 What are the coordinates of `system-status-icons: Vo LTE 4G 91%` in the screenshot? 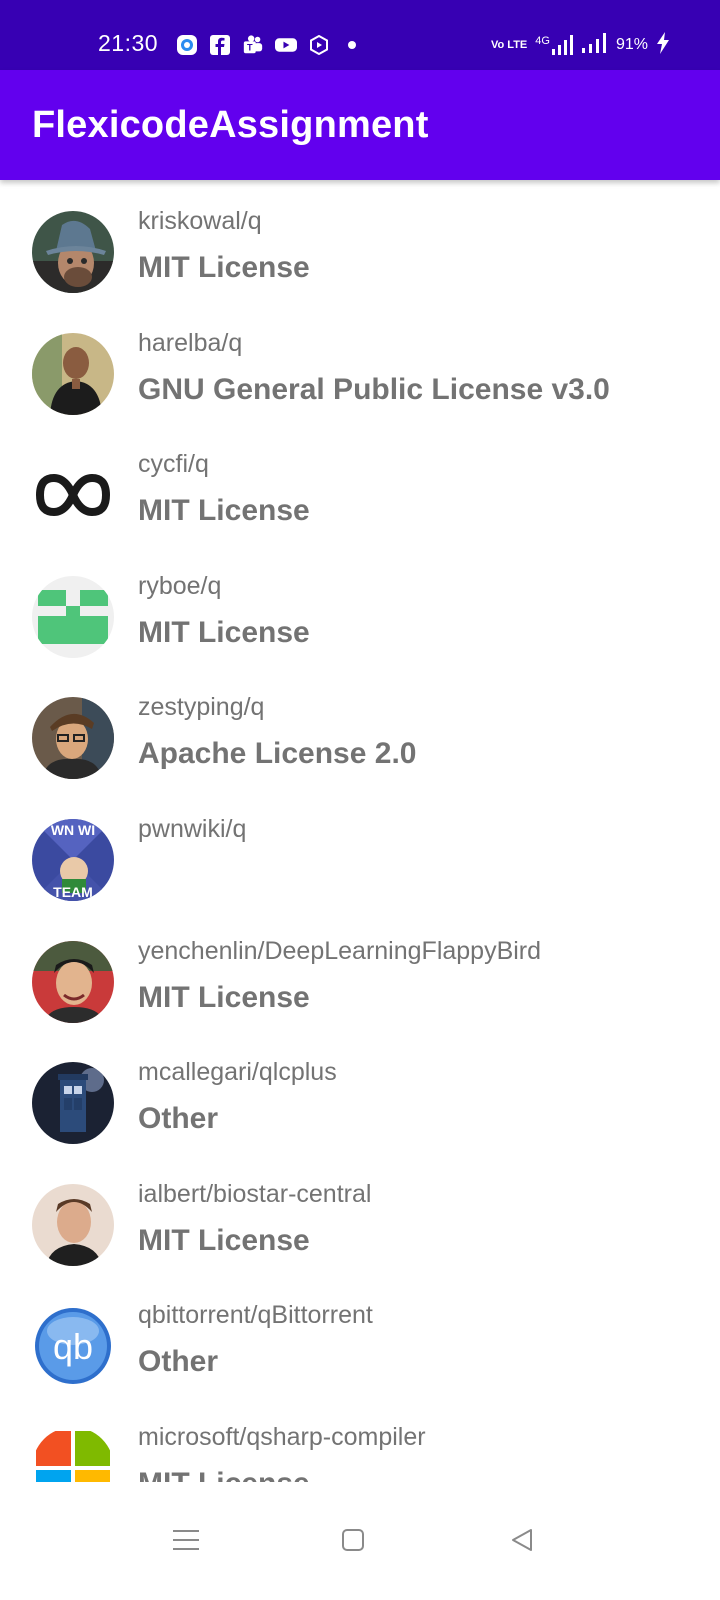 It's located at (580, 45).